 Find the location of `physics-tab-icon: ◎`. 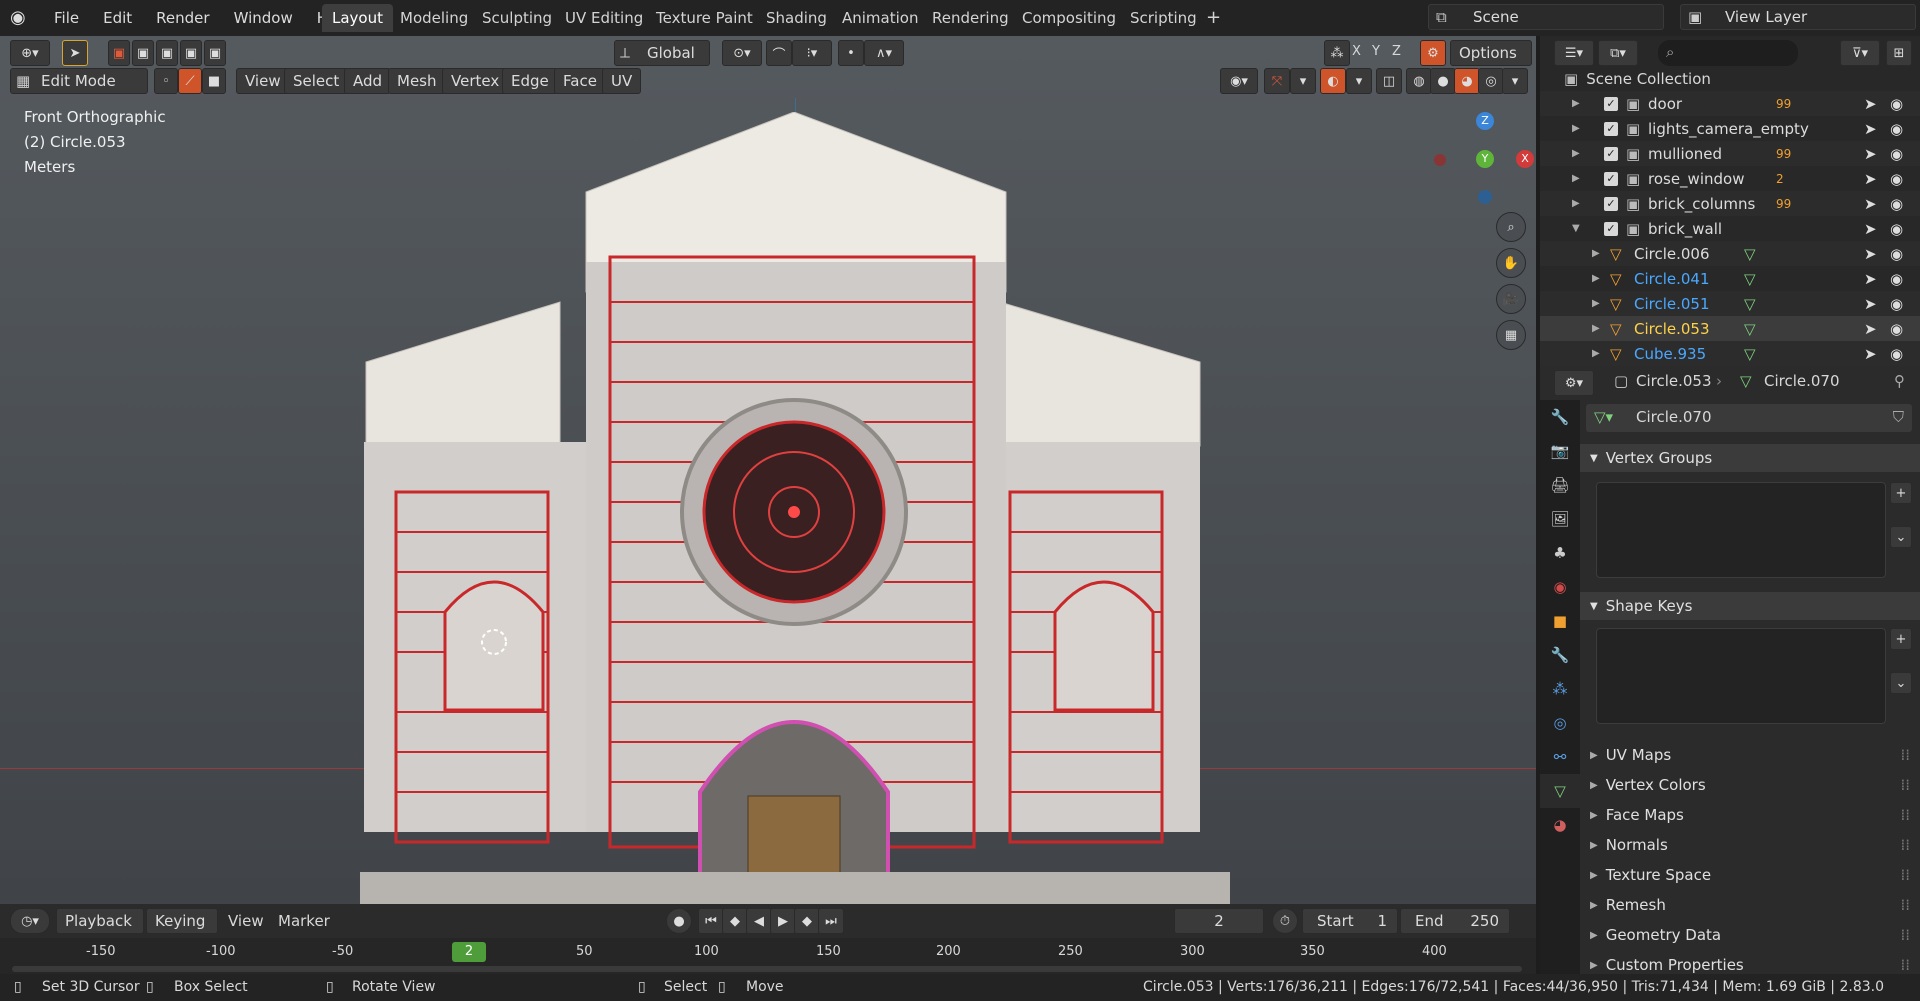

physics-tab-icon: ◎ is located at coordinates (1560, 723).